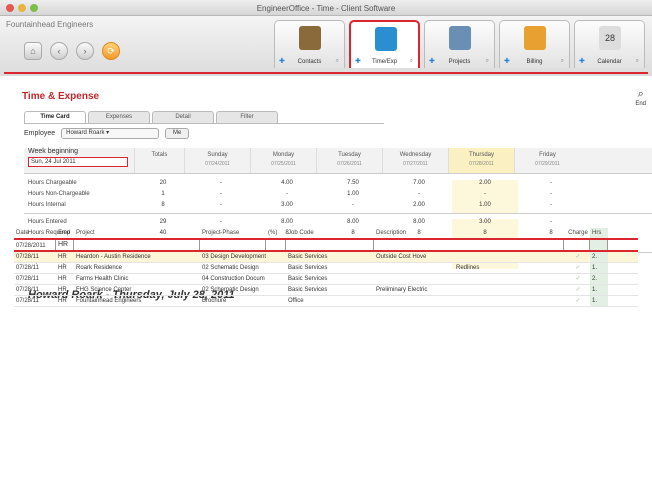  Describe the element at coordinates (61, 96) in the screenshot. I see `page-title: Time & Expense` at that location.